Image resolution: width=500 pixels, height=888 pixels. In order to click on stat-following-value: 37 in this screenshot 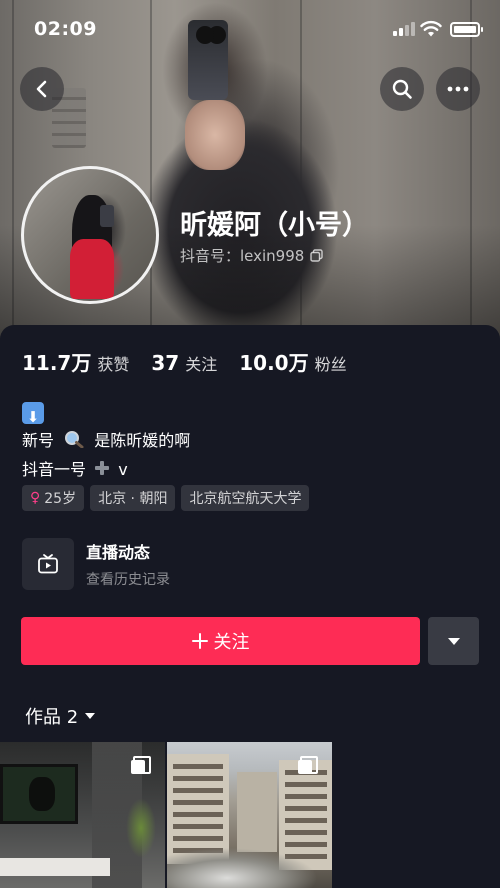, I will do `click(165, 363)`.